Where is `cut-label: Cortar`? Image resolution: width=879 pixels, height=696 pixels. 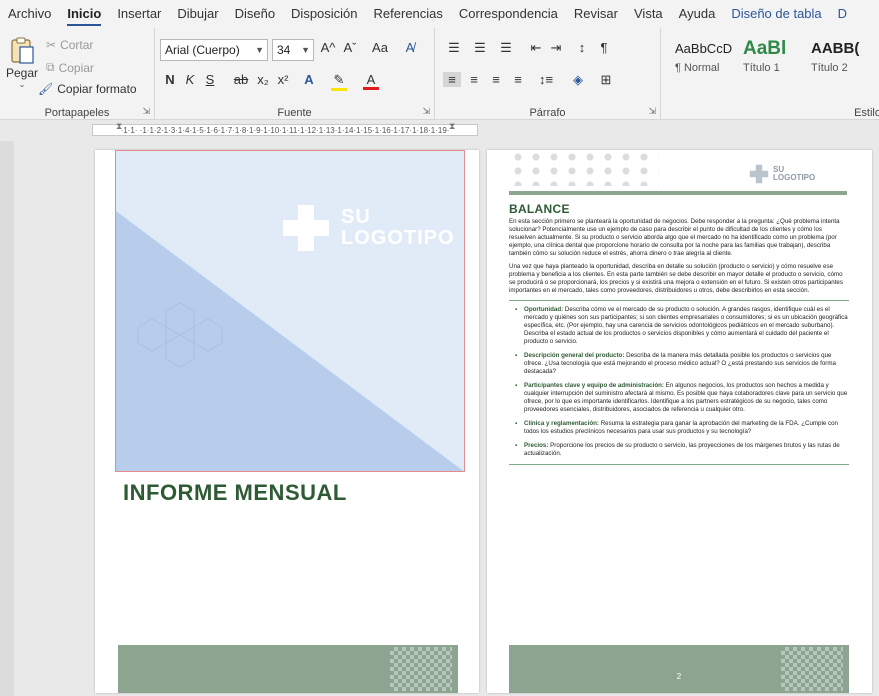 cut-label: Cortar is located at coordinates (77, 45).